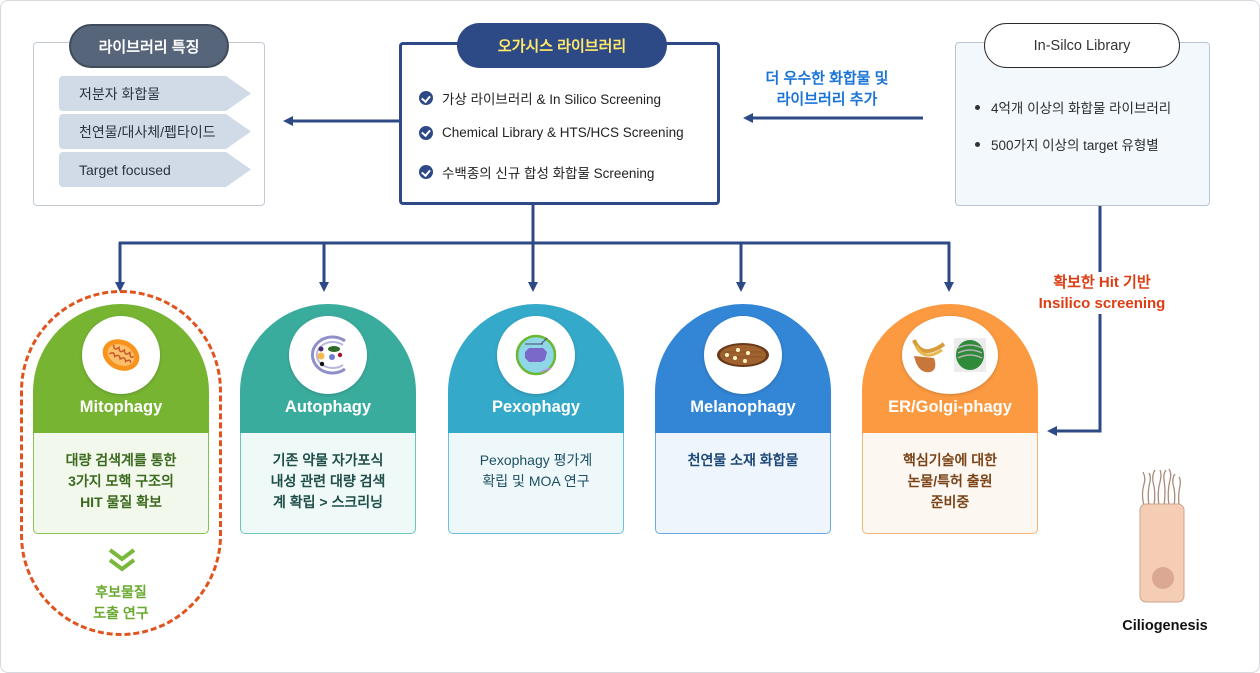 The image size is (1260, 673). What do you see at coordinates (536, 419) in the screenshot?
I see `card-pexophagy: Pexophagy Pexophagy 평가계 확립 및 MOA 연구` at bounding box center [536, 419].